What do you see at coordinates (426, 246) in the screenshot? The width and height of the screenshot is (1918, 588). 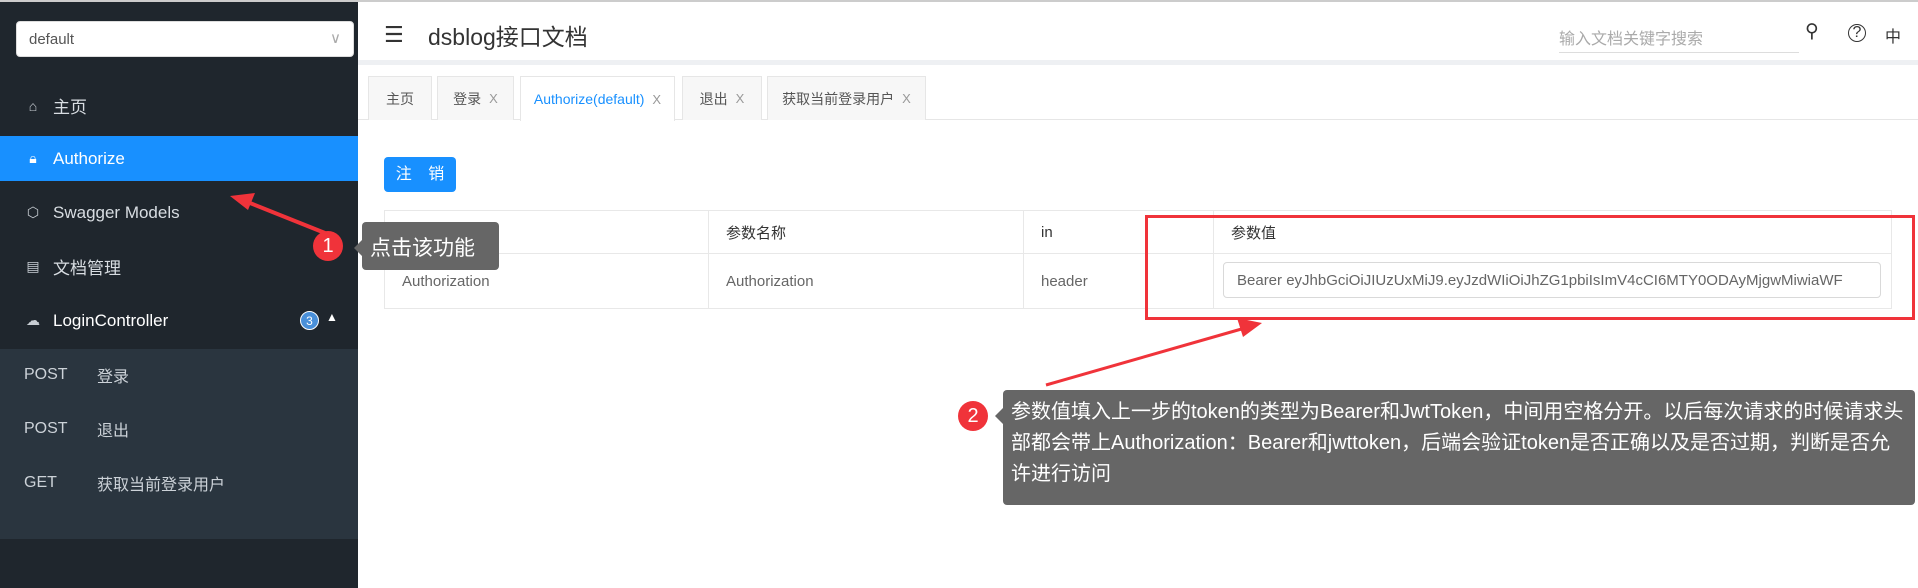 I see `annotation-1: 点击该功能` at bounding box center [426, 246].